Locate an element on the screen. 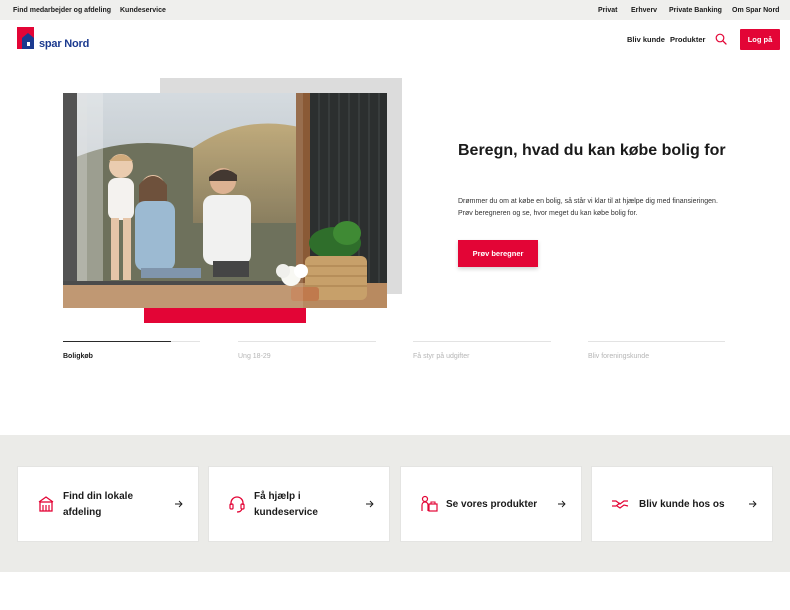 The image size is (790, 610). utility-link-private-banking: Private Banking is located at coordinates (695, 10).